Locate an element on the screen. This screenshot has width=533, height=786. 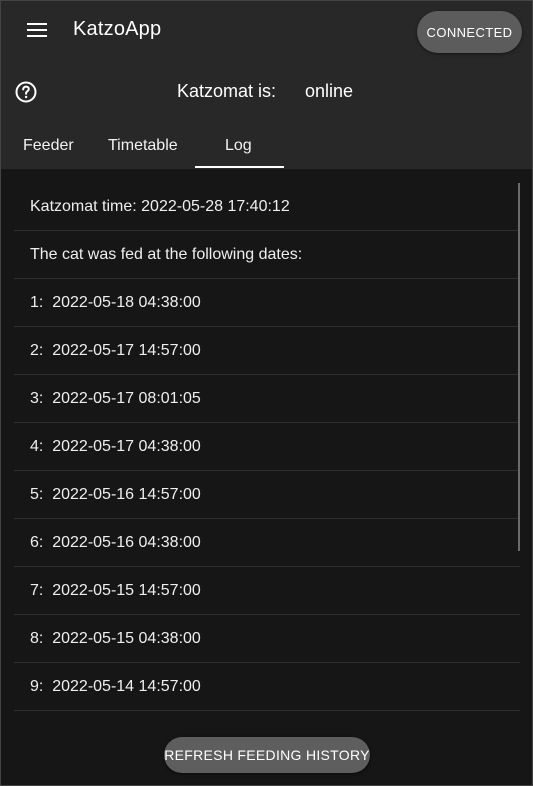
list-item: 8: 2022-05-15 04:38:00 is located at coordinates (267, 639).